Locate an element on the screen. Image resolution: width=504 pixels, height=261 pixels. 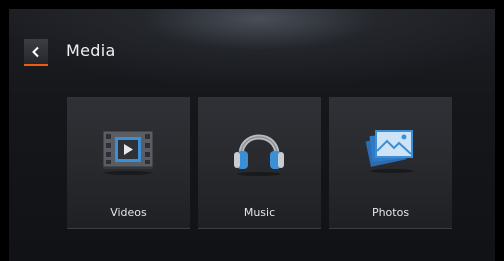
videos-label: Videos is located at coordinates (128, 212).